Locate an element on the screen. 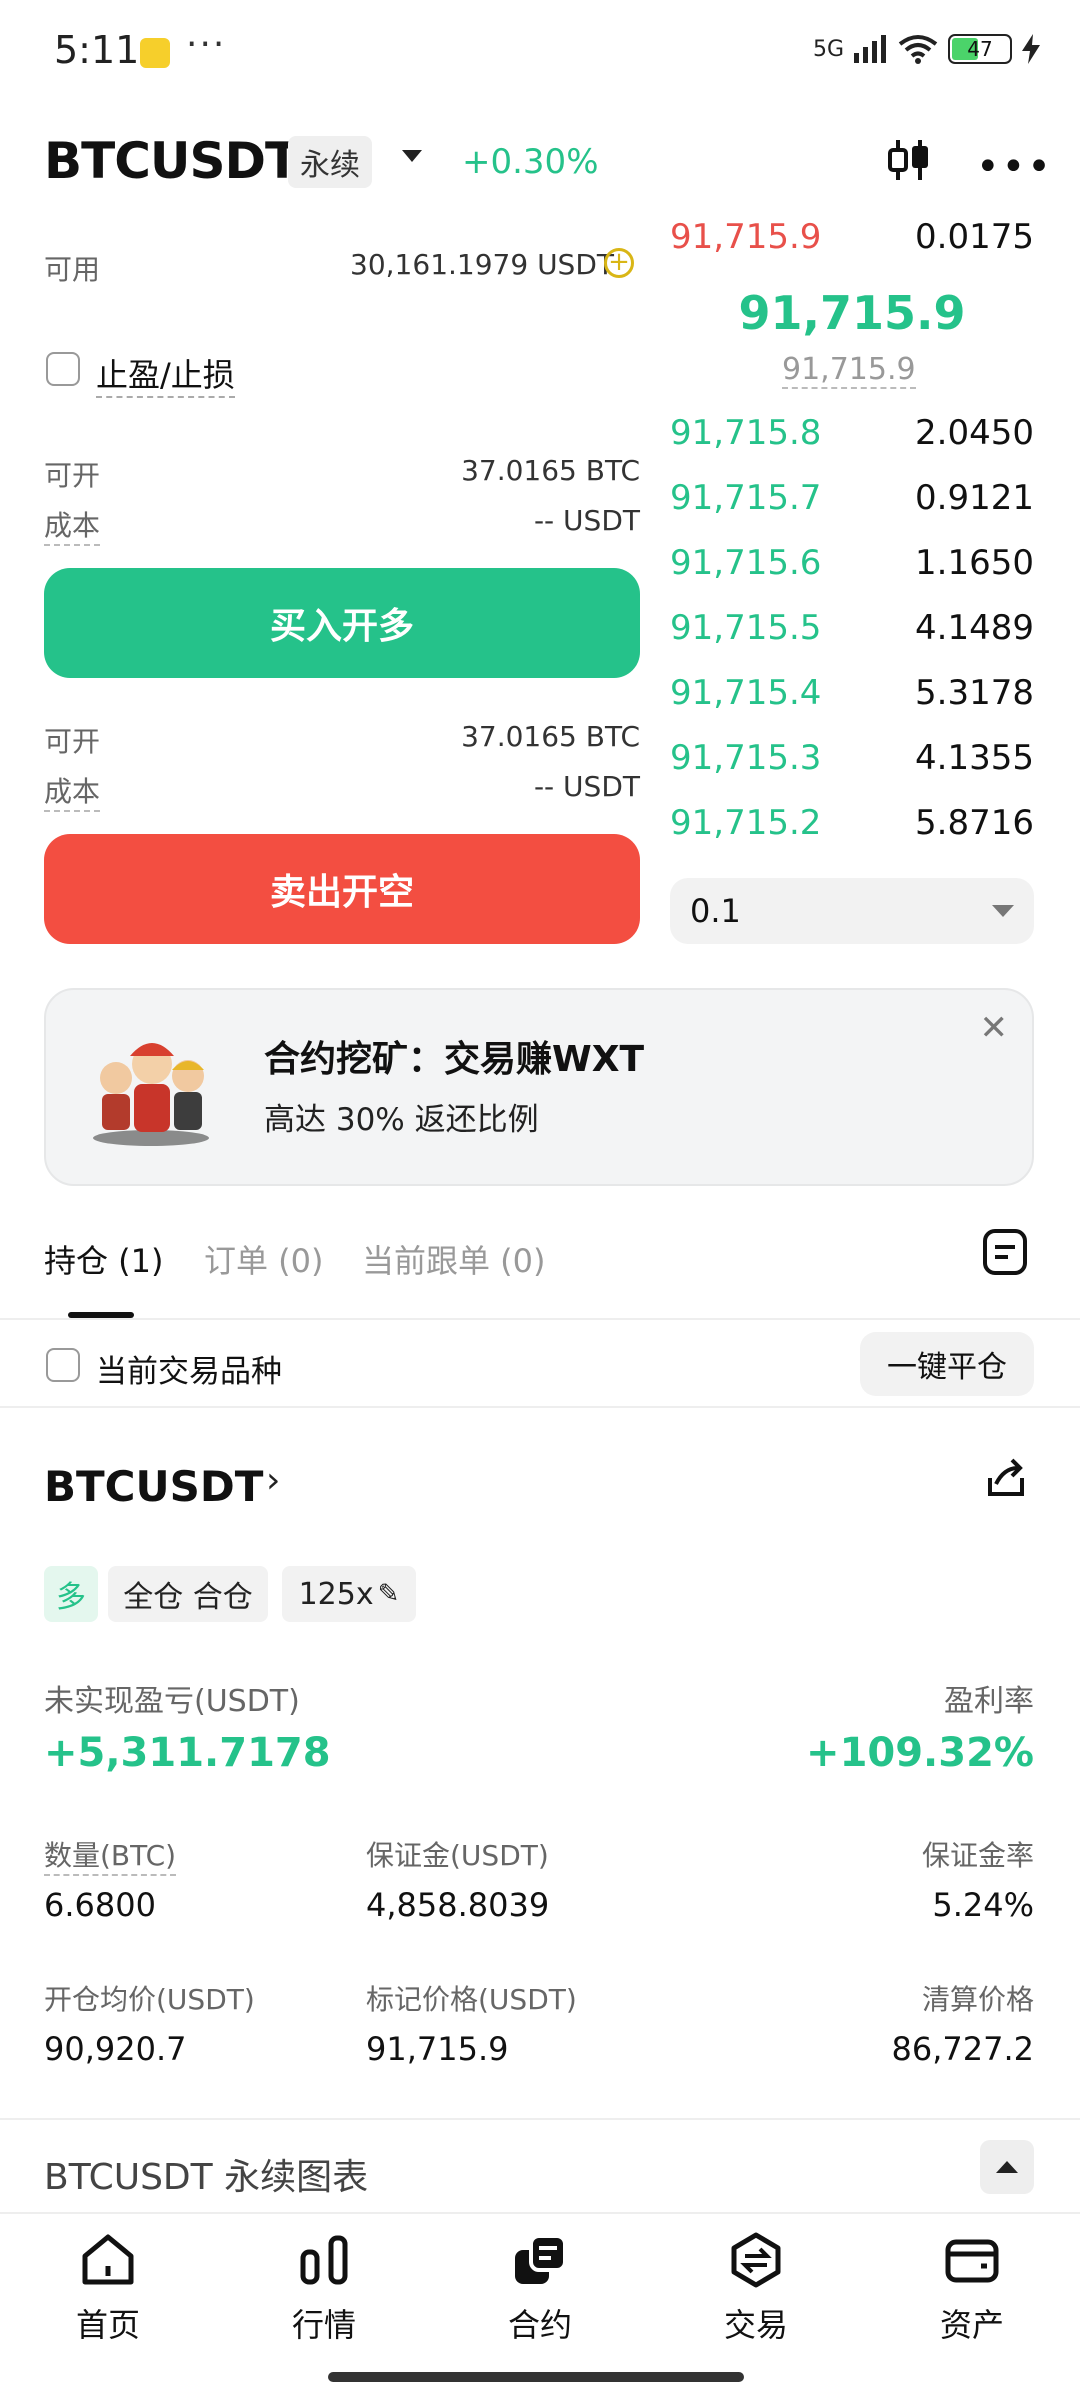 This screenshot has height=2400, width=1080. buy-long-button: 买入开多 is located at coordinates (342, 623).